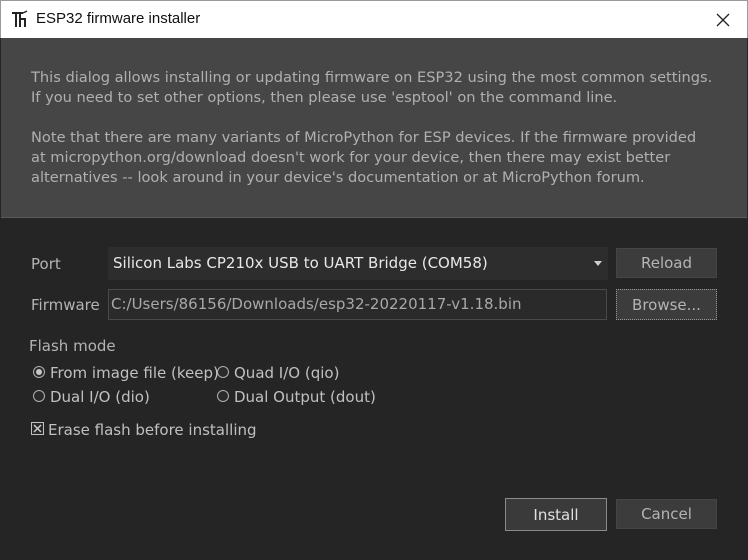  I want to click on cancel-button: Cancel, so click(666, 514).